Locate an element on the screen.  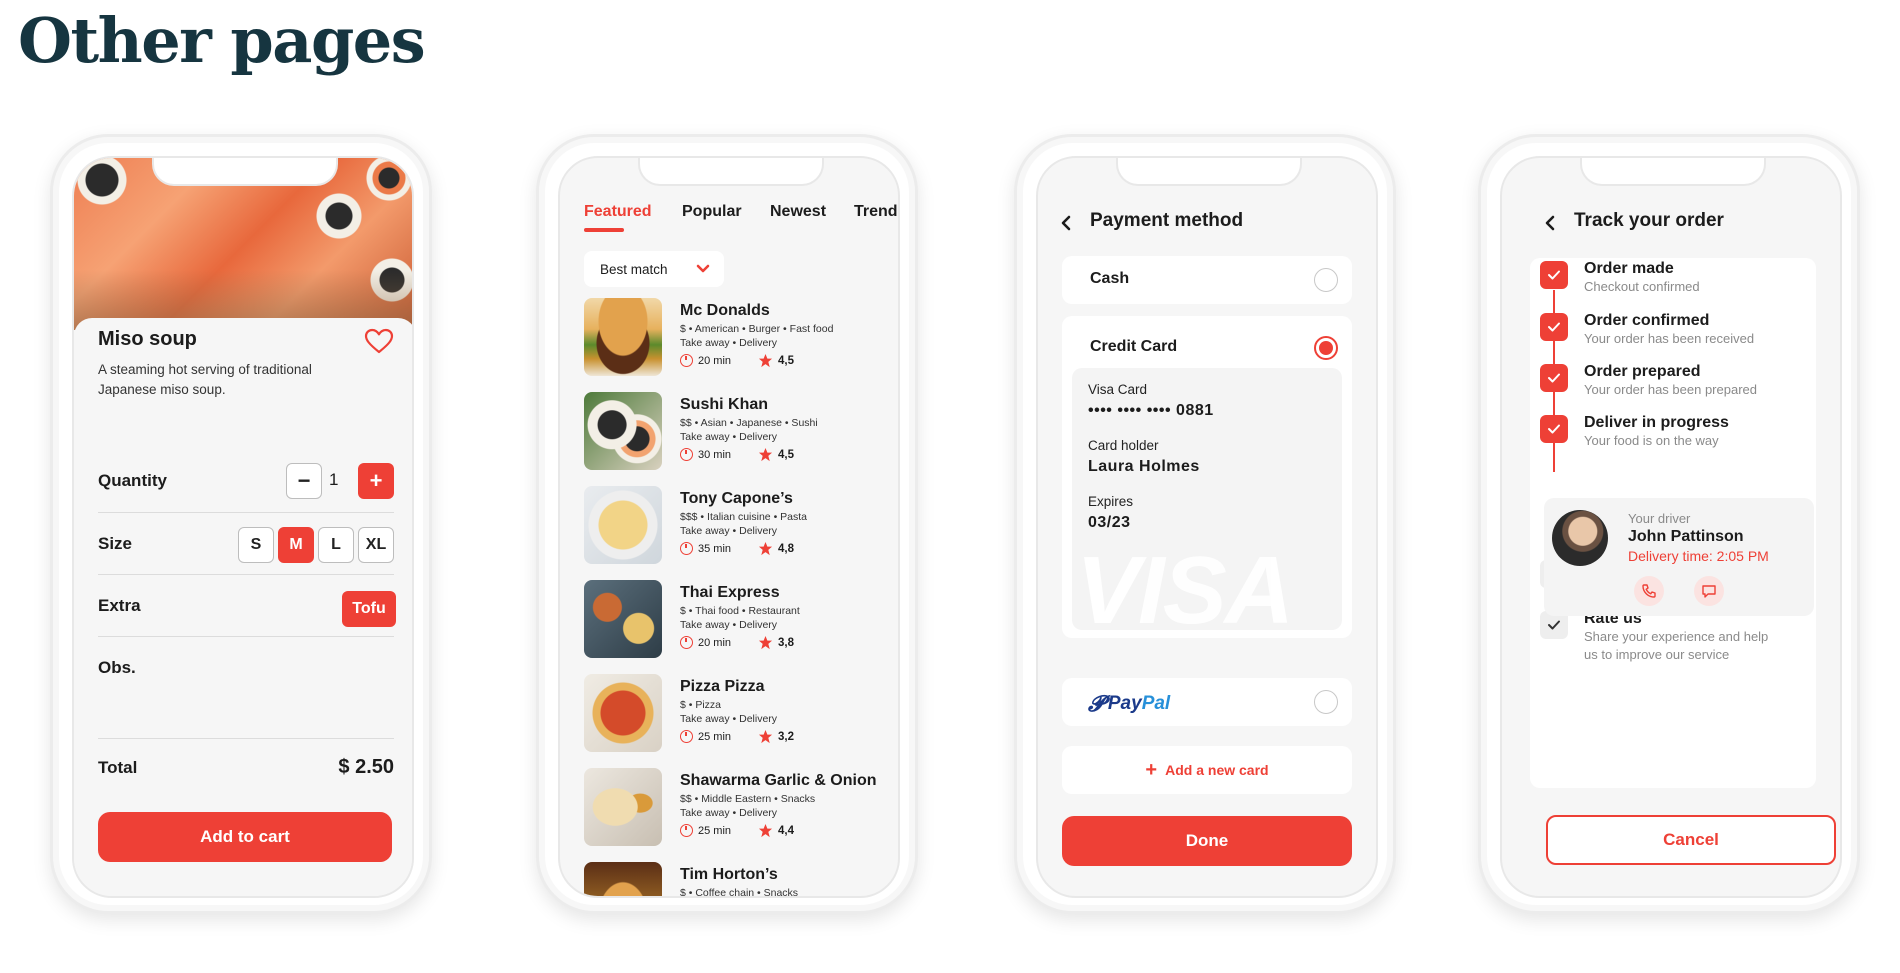
message-driver-button is located at coordinates (1709, 591).